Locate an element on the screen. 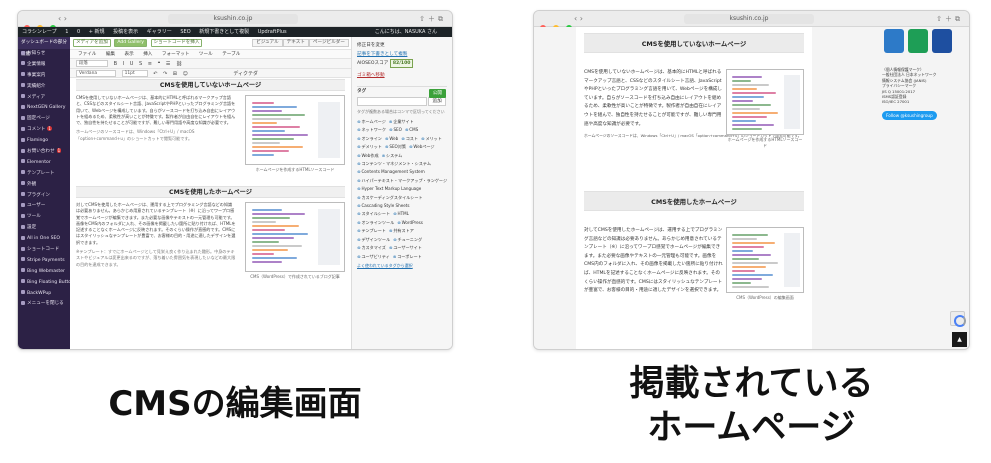 The width and height of the screenshot is (991, 463). tag-item: テンプレート is located at coordinates (371, 231).